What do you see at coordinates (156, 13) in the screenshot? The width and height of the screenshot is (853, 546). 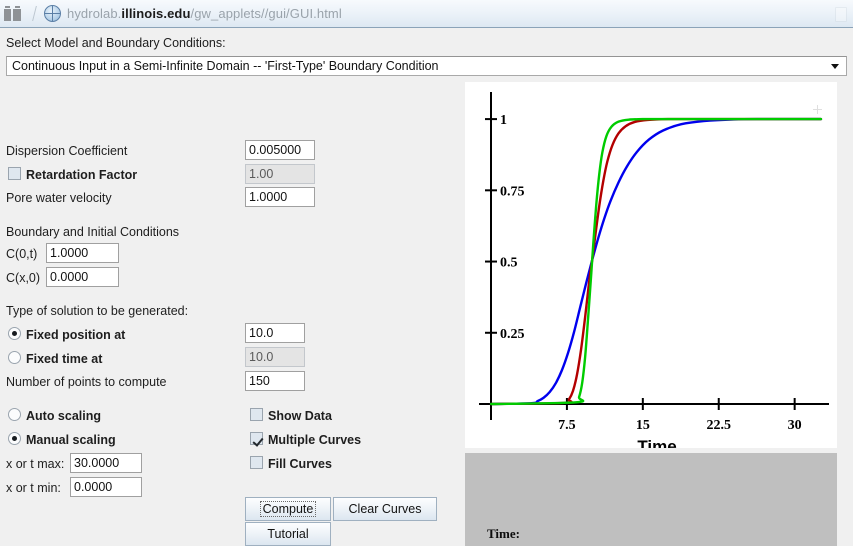 I see `url-domain: illinois.edu` at bounding box center [156, 13].